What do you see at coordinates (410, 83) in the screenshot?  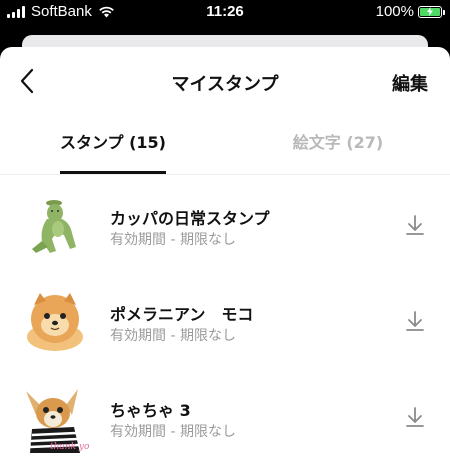 I see `edit-button: 編集` at bounding box center [410, 83].